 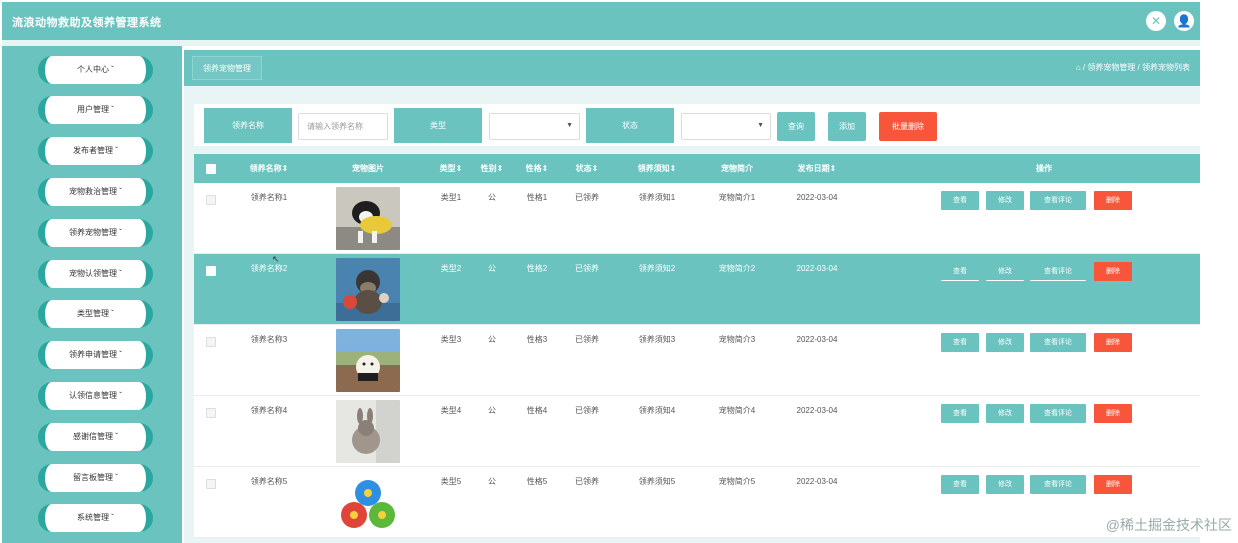 What do you see at coordinates (451, 197) in the screenshot?
I see `cell-type: 类型1` at bounding box center [451, 197].